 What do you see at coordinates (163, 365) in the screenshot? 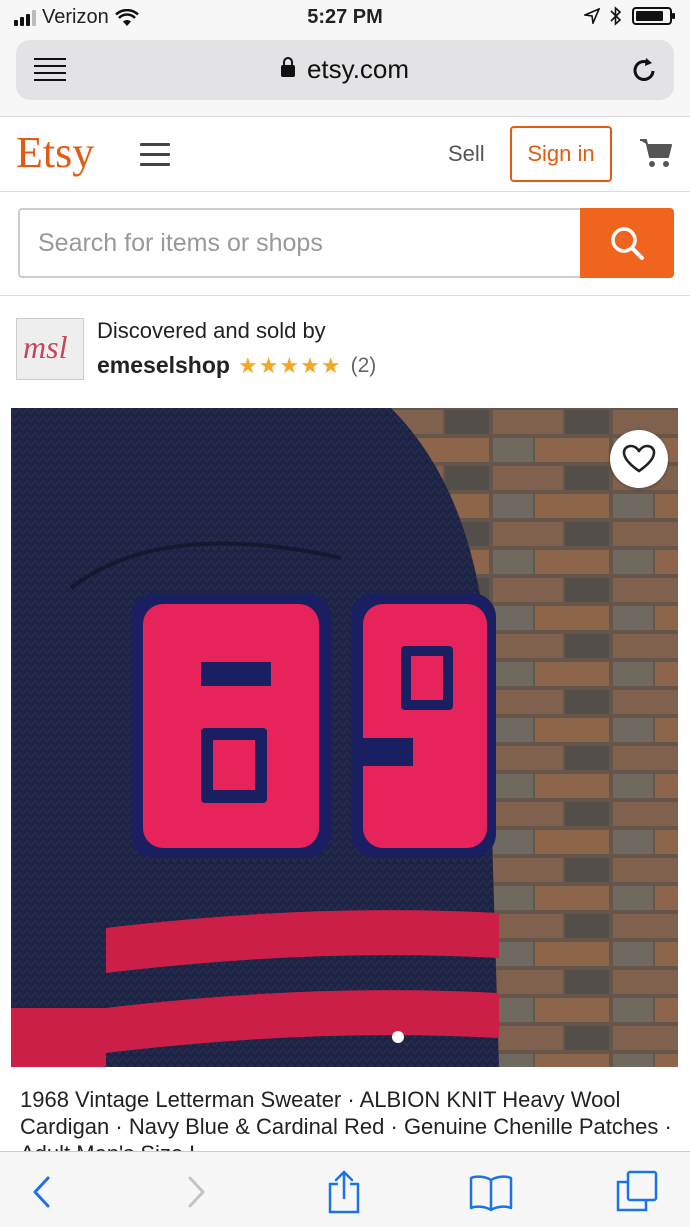
I see `shop-name-link: emeselshop` at bounding box center [163, 365].